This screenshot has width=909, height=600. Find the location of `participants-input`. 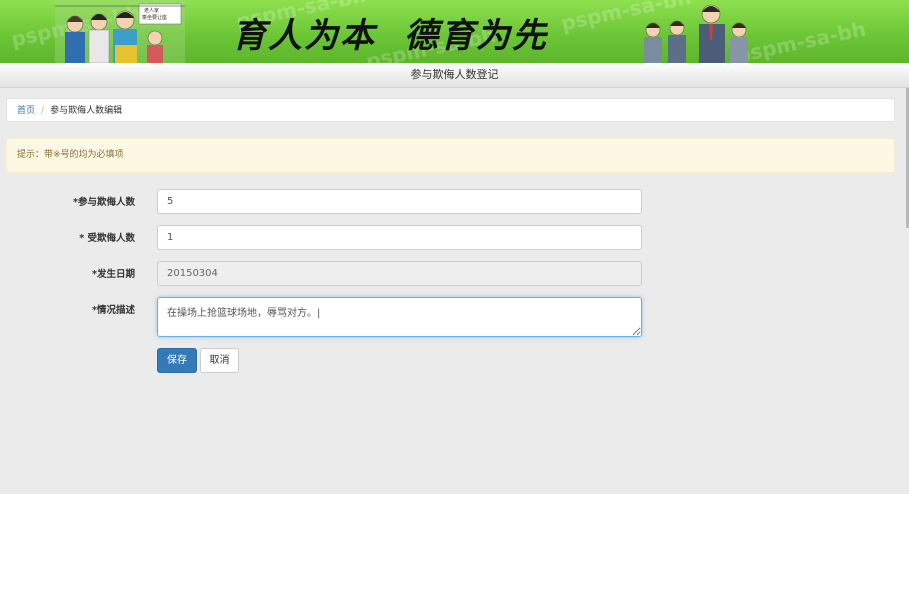

participants-input is located at coordinates (399, 201).